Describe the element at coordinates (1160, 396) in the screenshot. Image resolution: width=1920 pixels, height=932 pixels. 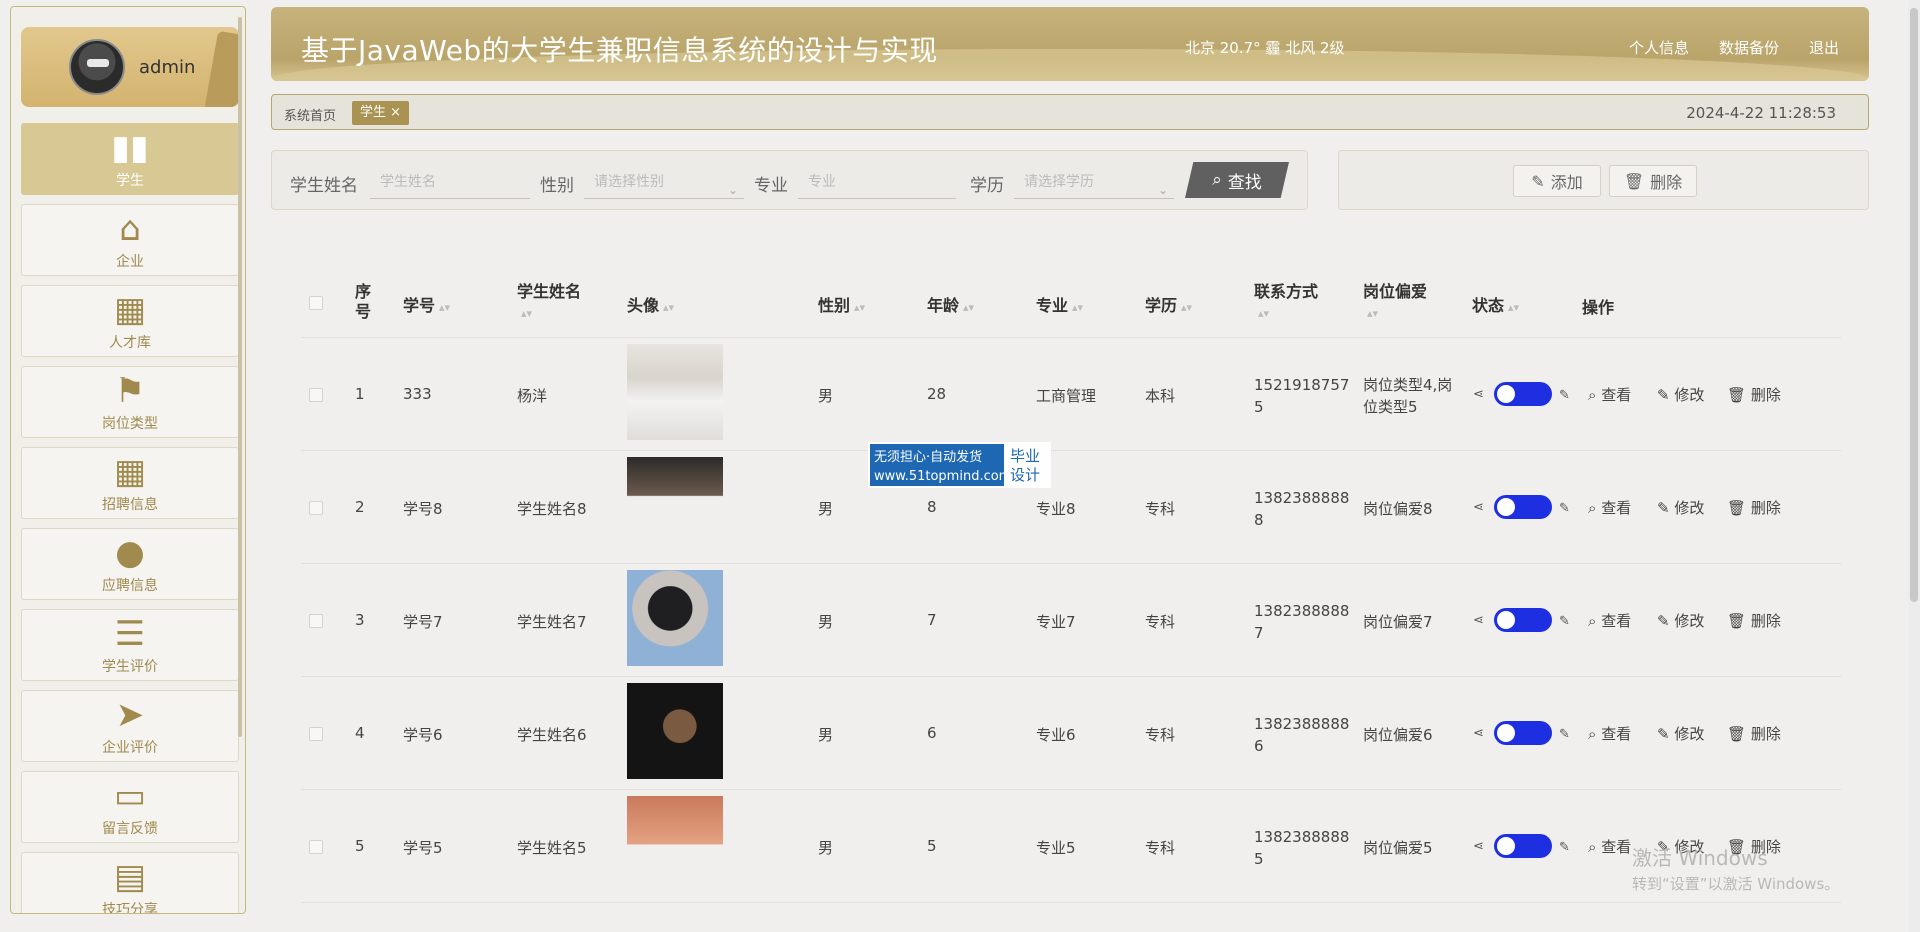
I see `cell-edu: 本科` at that location.